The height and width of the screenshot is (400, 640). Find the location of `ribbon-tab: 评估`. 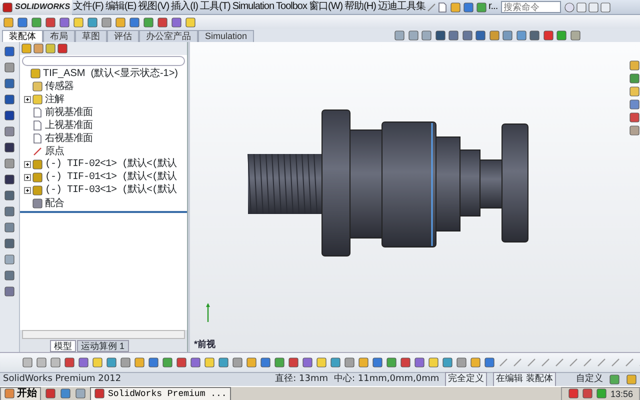

ribbon-tab: 评估 is located at coordinates (123, 36).